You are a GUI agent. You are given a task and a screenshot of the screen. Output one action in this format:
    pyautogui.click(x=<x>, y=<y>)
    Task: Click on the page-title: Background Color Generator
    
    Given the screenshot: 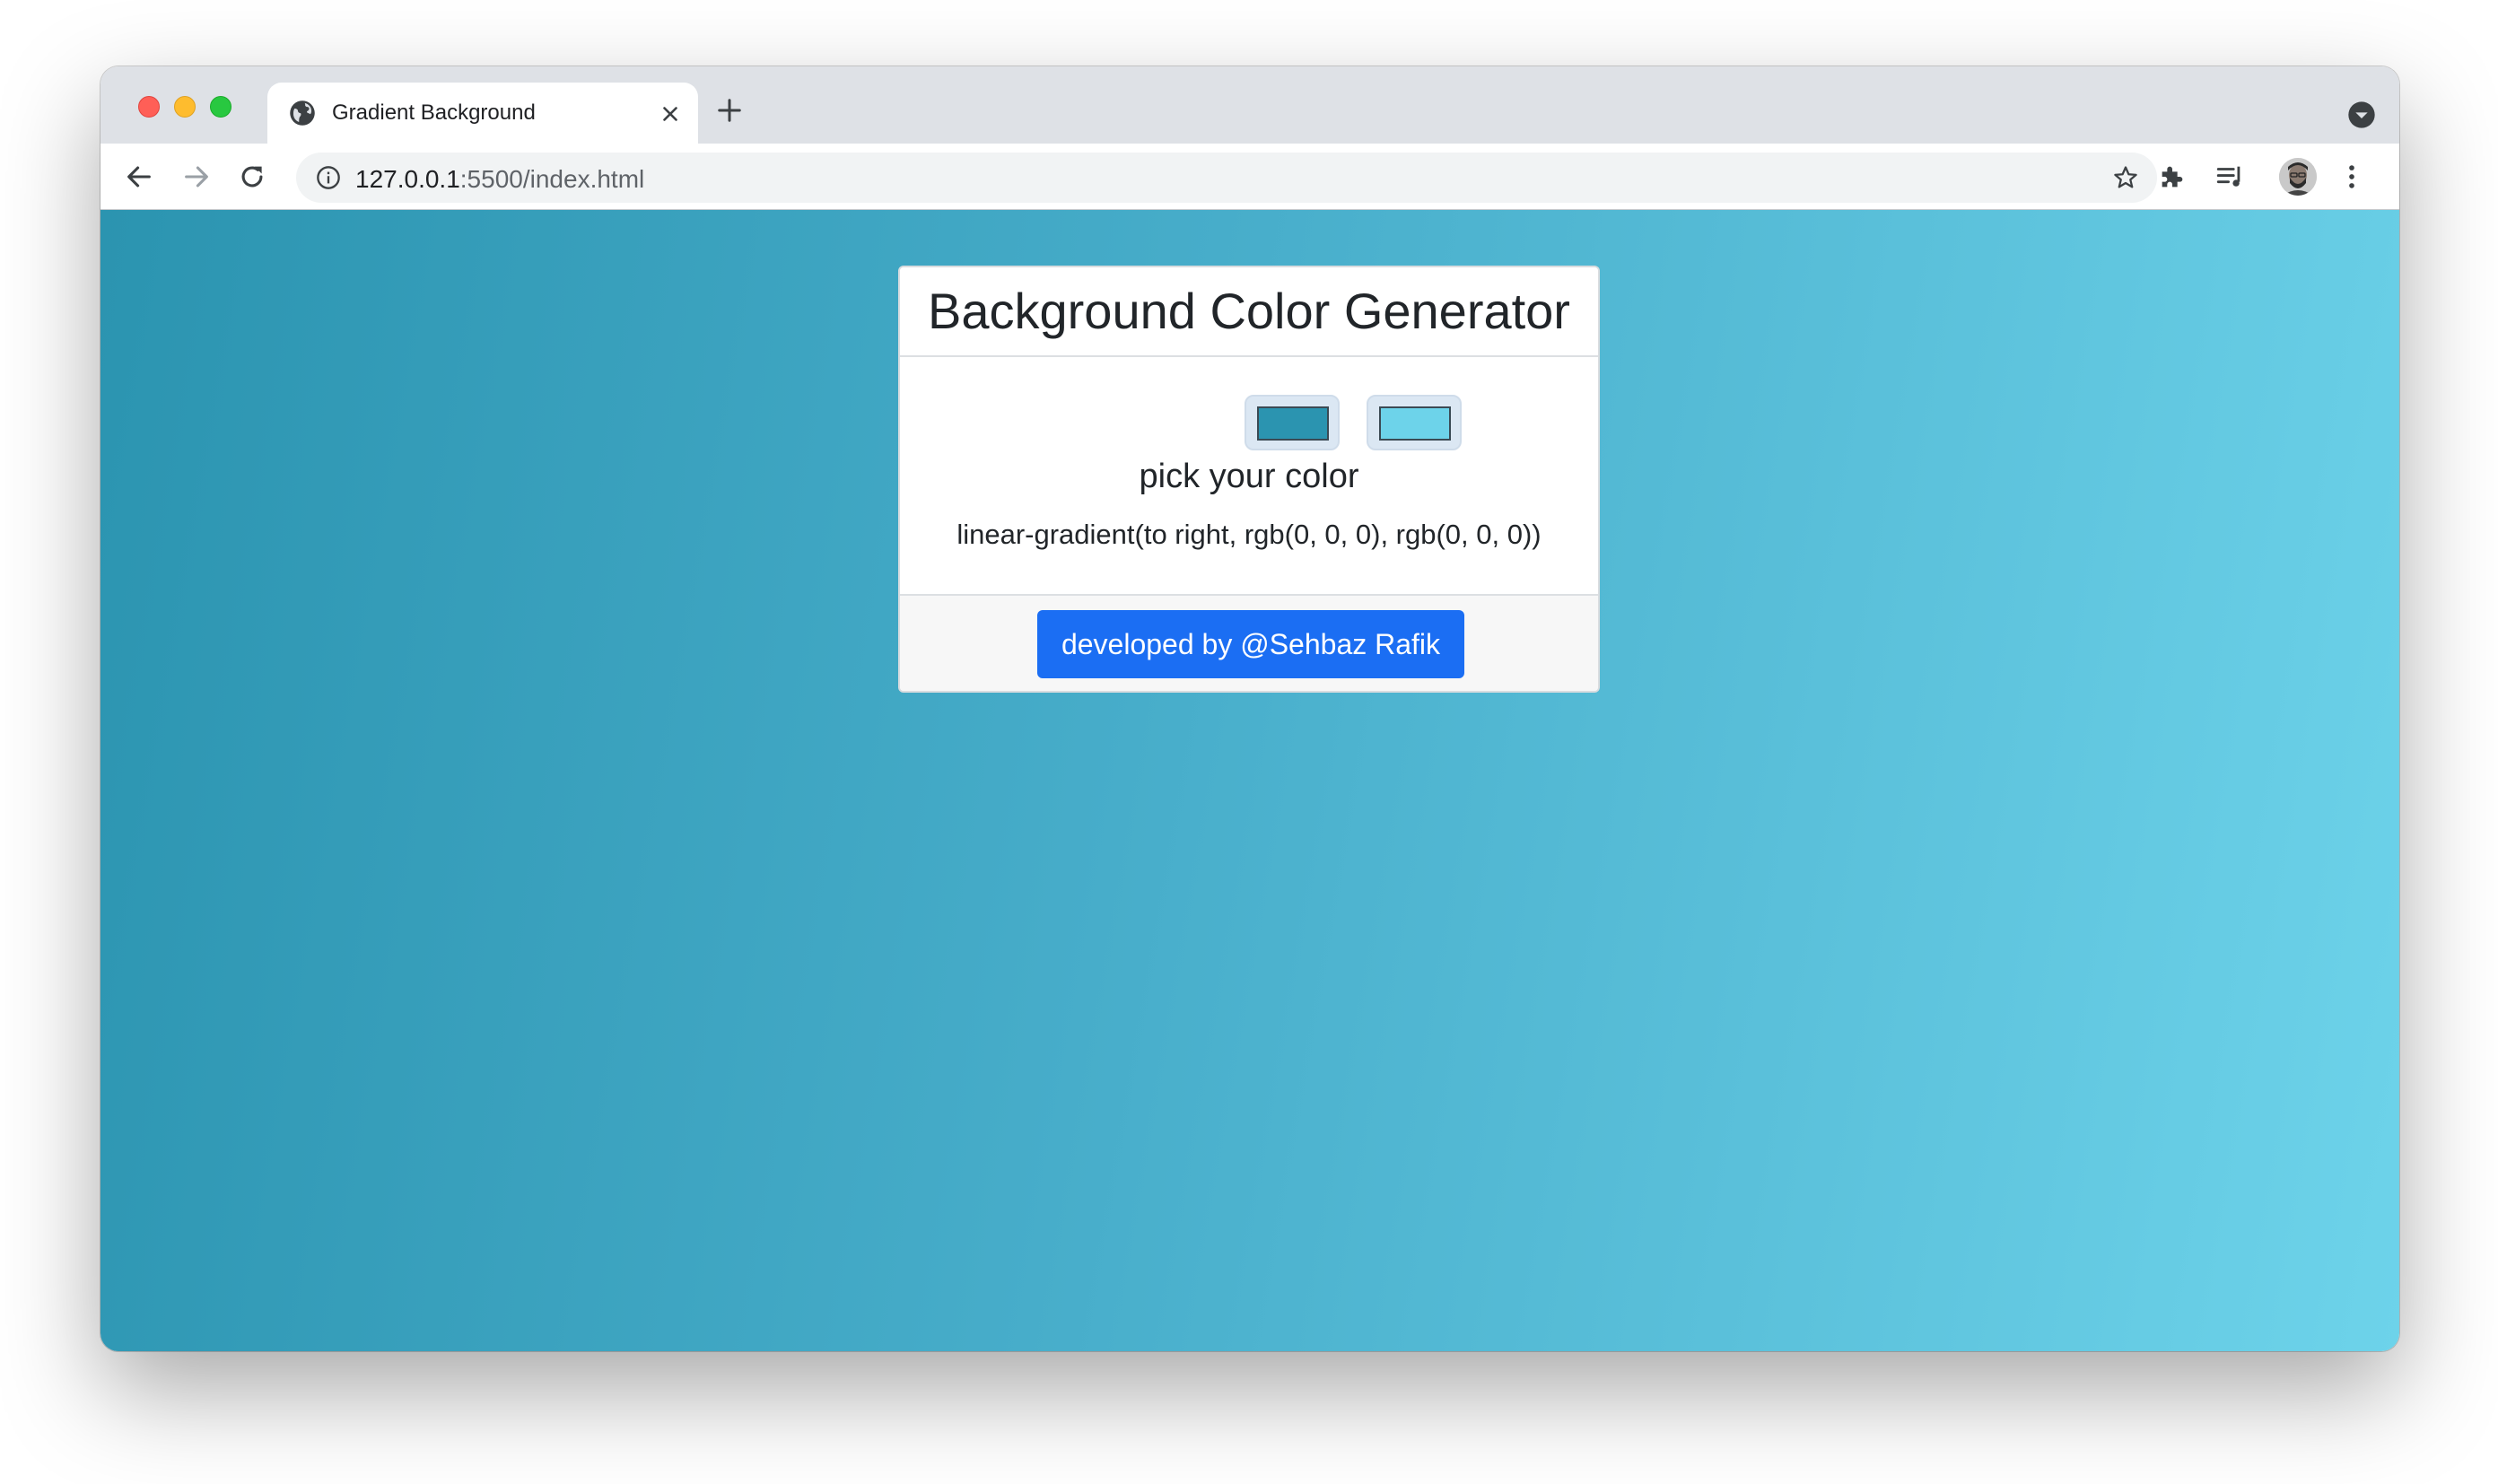 What is the action you would take?
    pyautogui.click(x=1249, y=311)
    